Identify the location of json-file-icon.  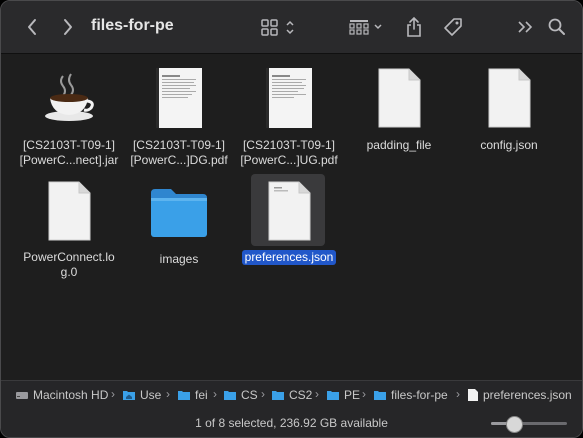
(473, 395).